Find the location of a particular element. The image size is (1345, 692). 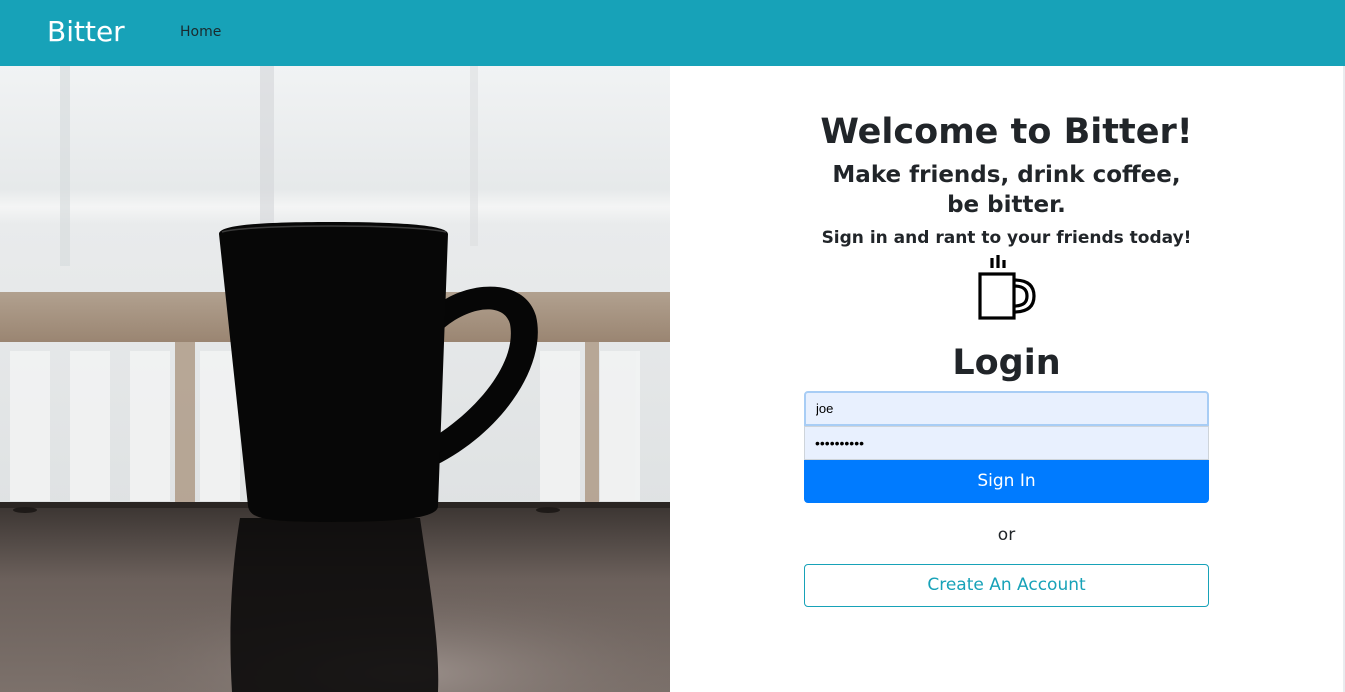

username-input is located at coordinates (1006, 408).